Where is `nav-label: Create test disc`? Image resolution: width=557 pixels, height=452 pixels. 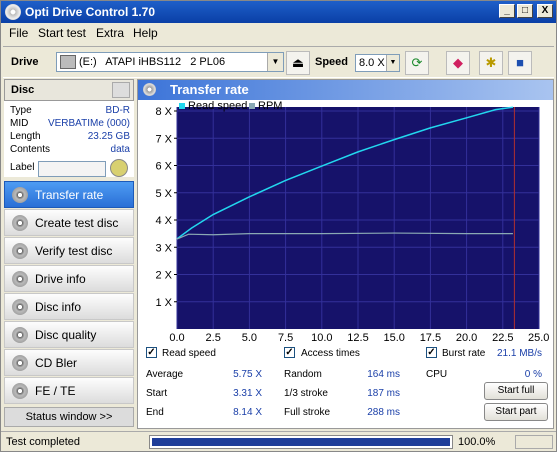 nav-label: Create test disc is located at coordinates (77, 223).